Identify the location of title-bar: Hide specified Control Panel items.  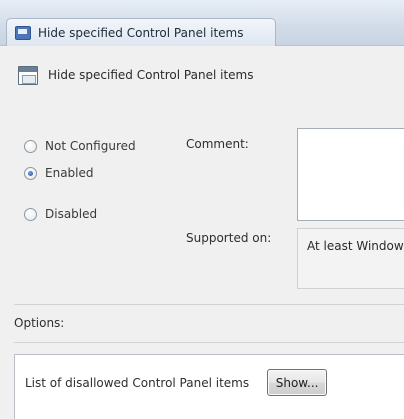
(202, 23).